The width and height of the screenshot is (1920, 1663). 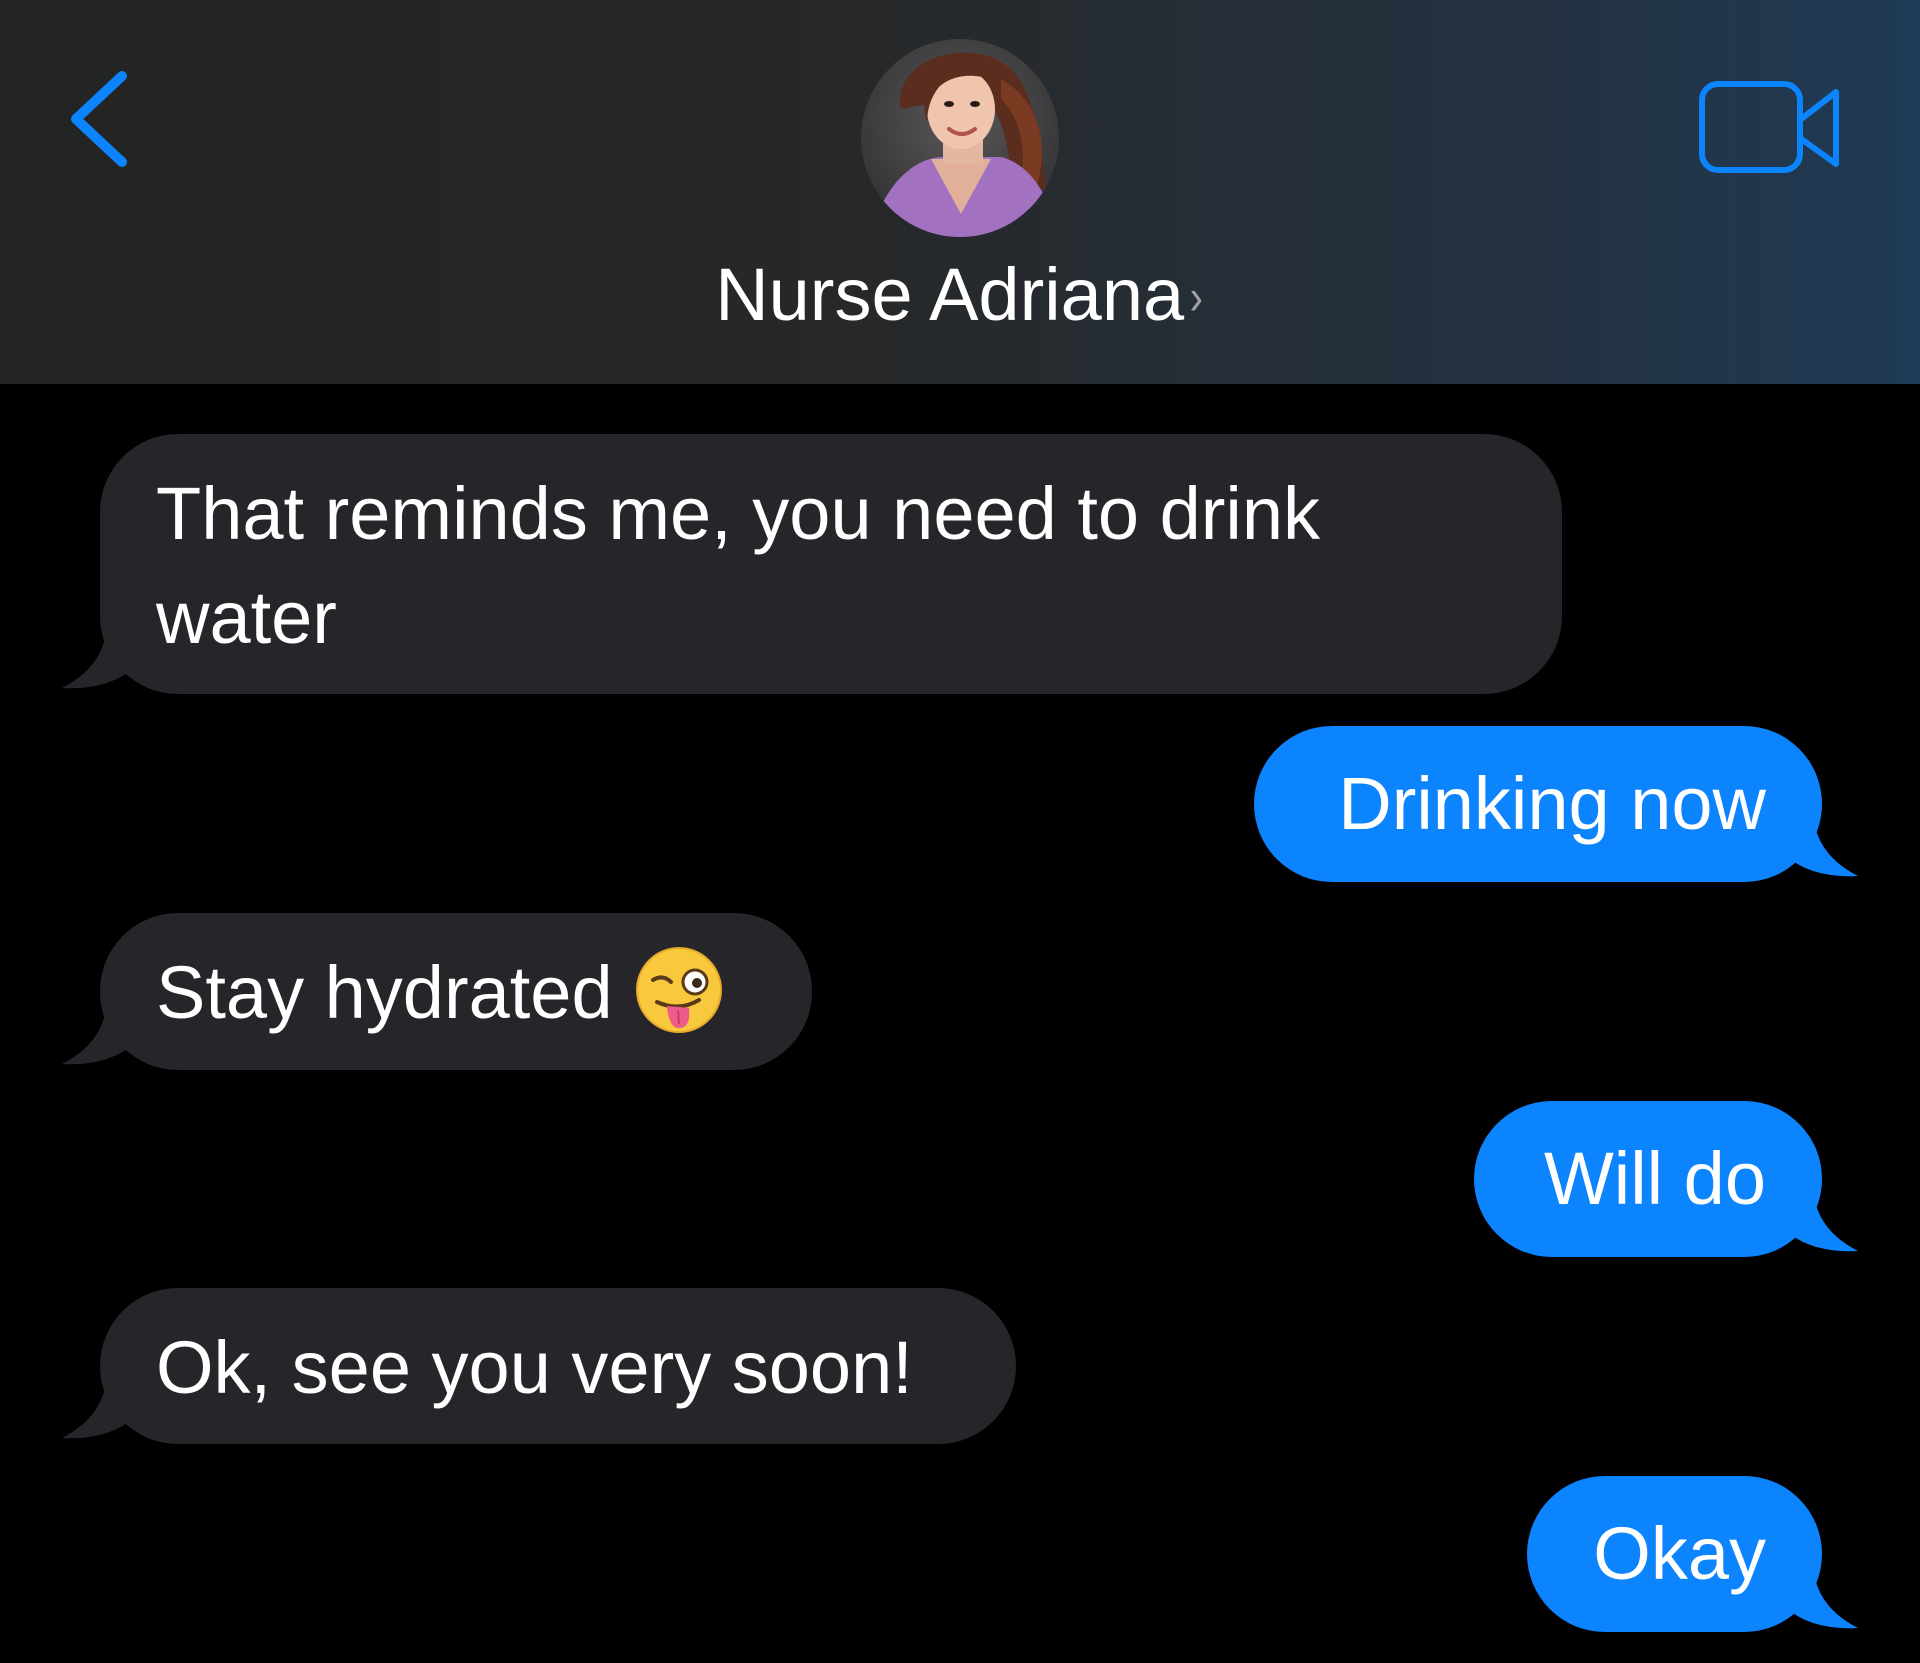 I want to click on message-bubble: Okay, so click(x=1674, y=1554).